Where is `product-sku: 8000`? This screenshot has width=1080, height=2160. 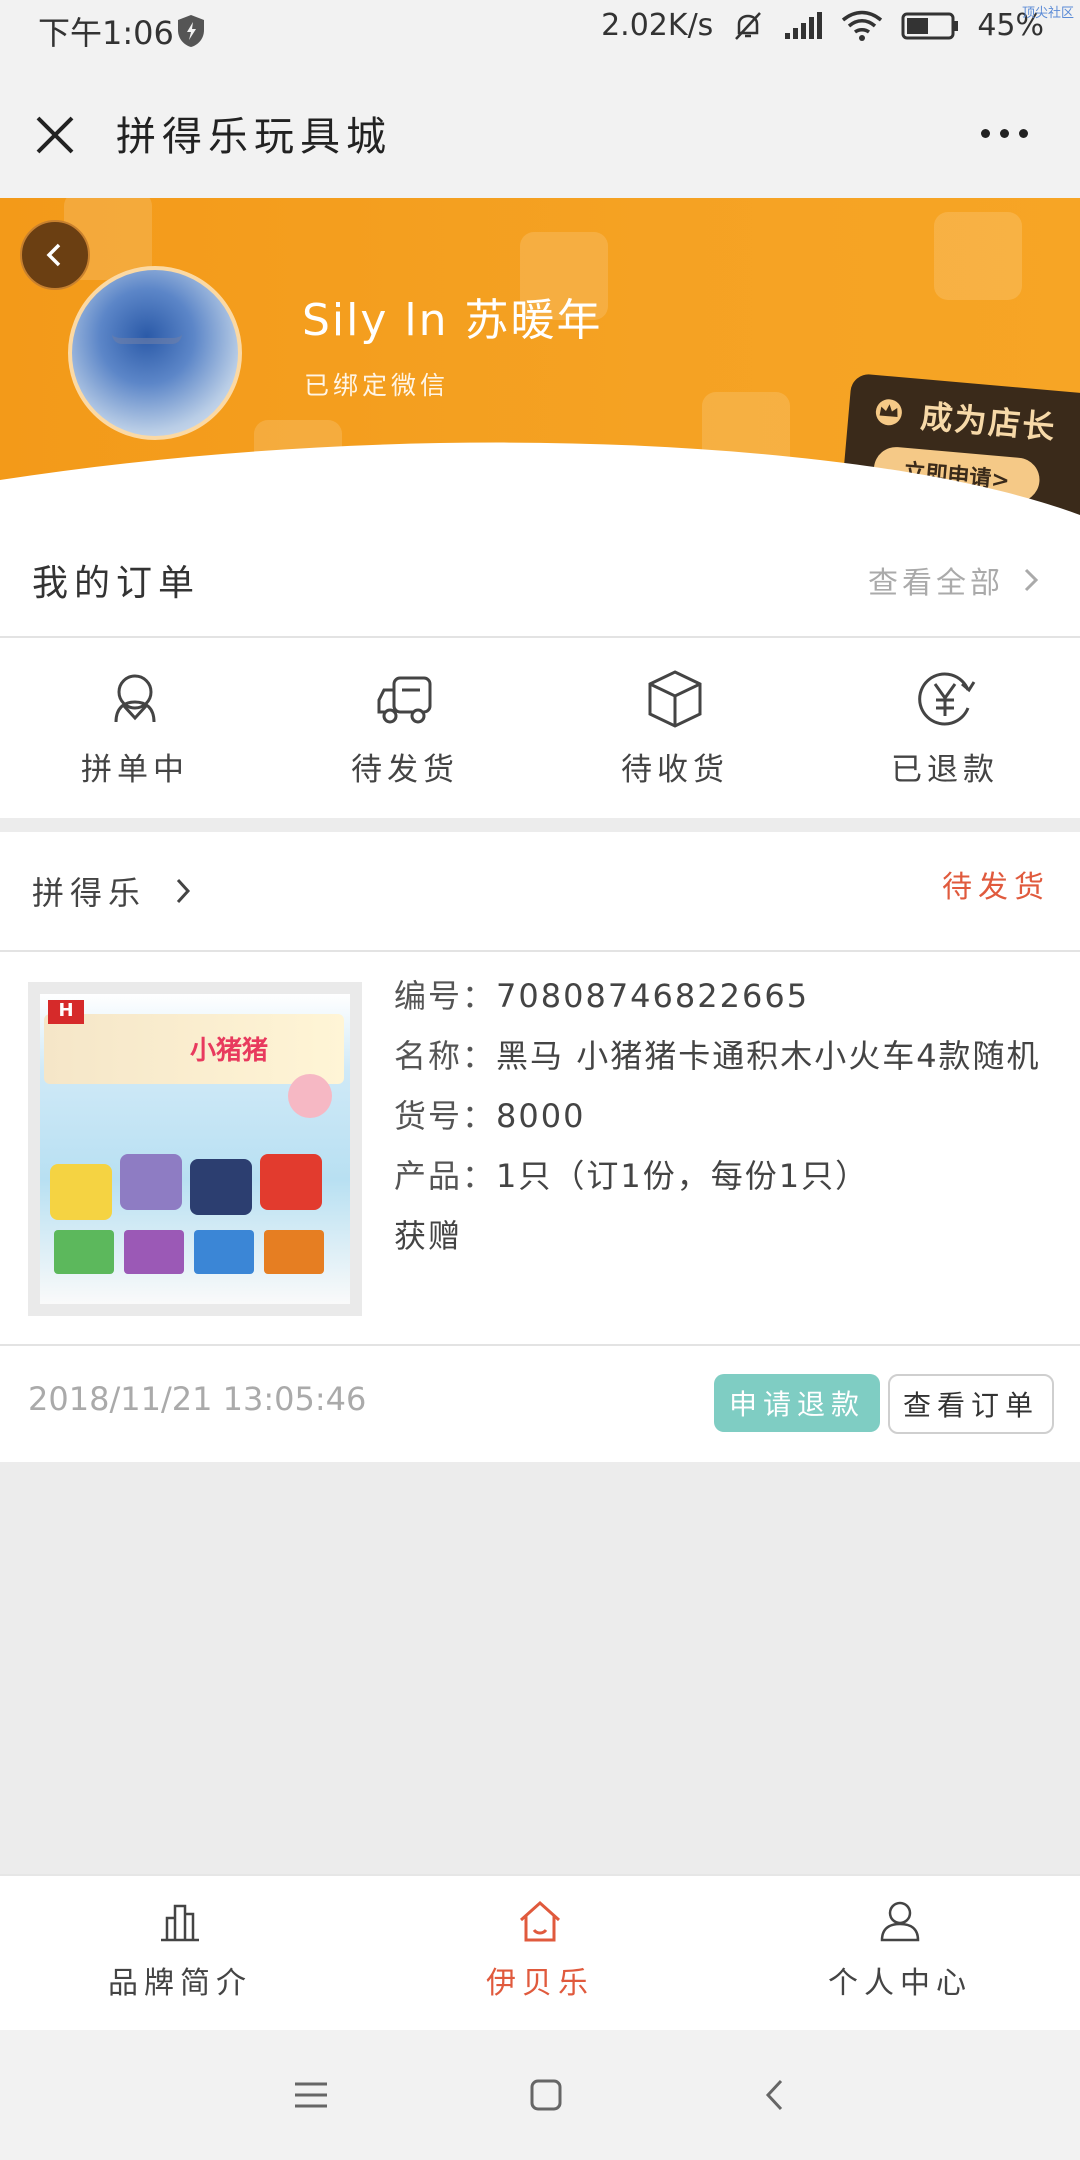
product-sku: 8000 is located at coordinates (541, 1116).